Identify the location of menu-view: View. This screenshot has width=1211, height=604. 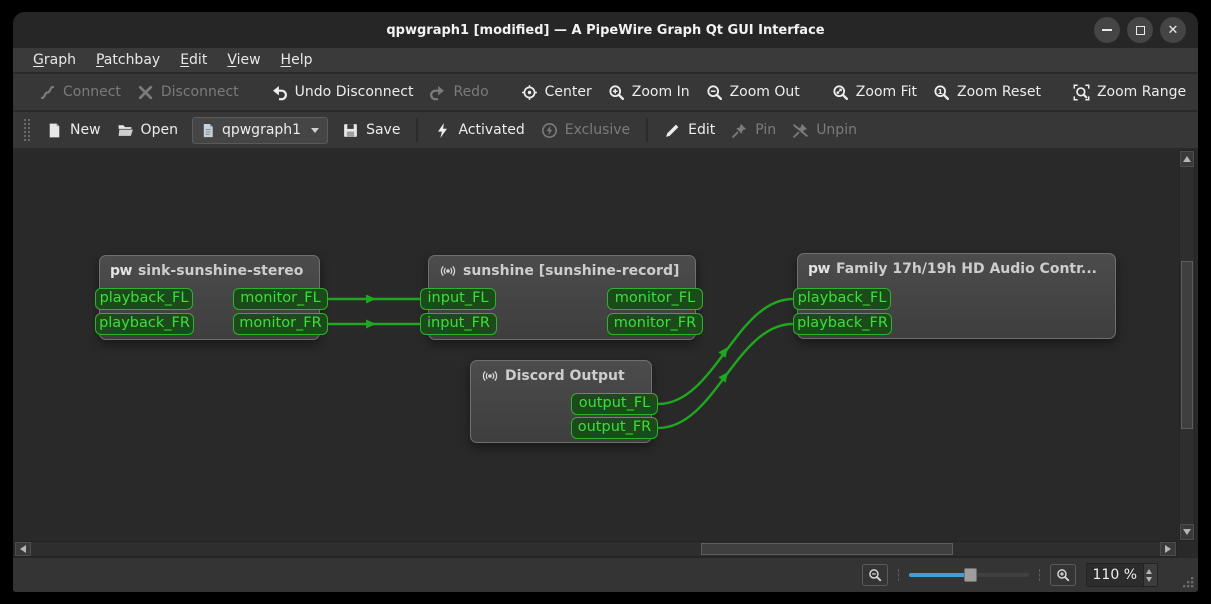
(243, 60).